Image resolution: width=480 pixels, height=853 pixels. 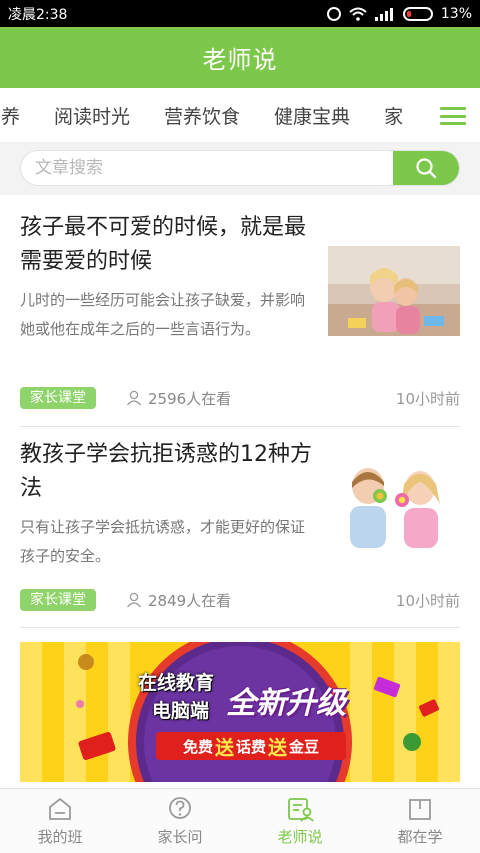 I want to click on battery-percent: 13%, so click(x=456, y=13).